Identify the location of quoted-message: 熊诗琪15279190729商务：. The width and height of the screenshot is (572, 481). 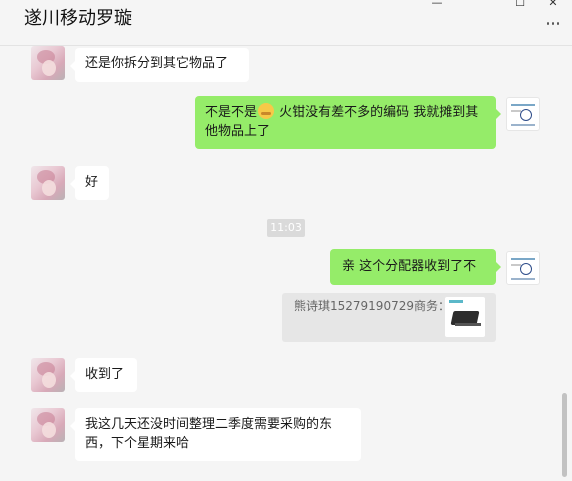
(389, 317).